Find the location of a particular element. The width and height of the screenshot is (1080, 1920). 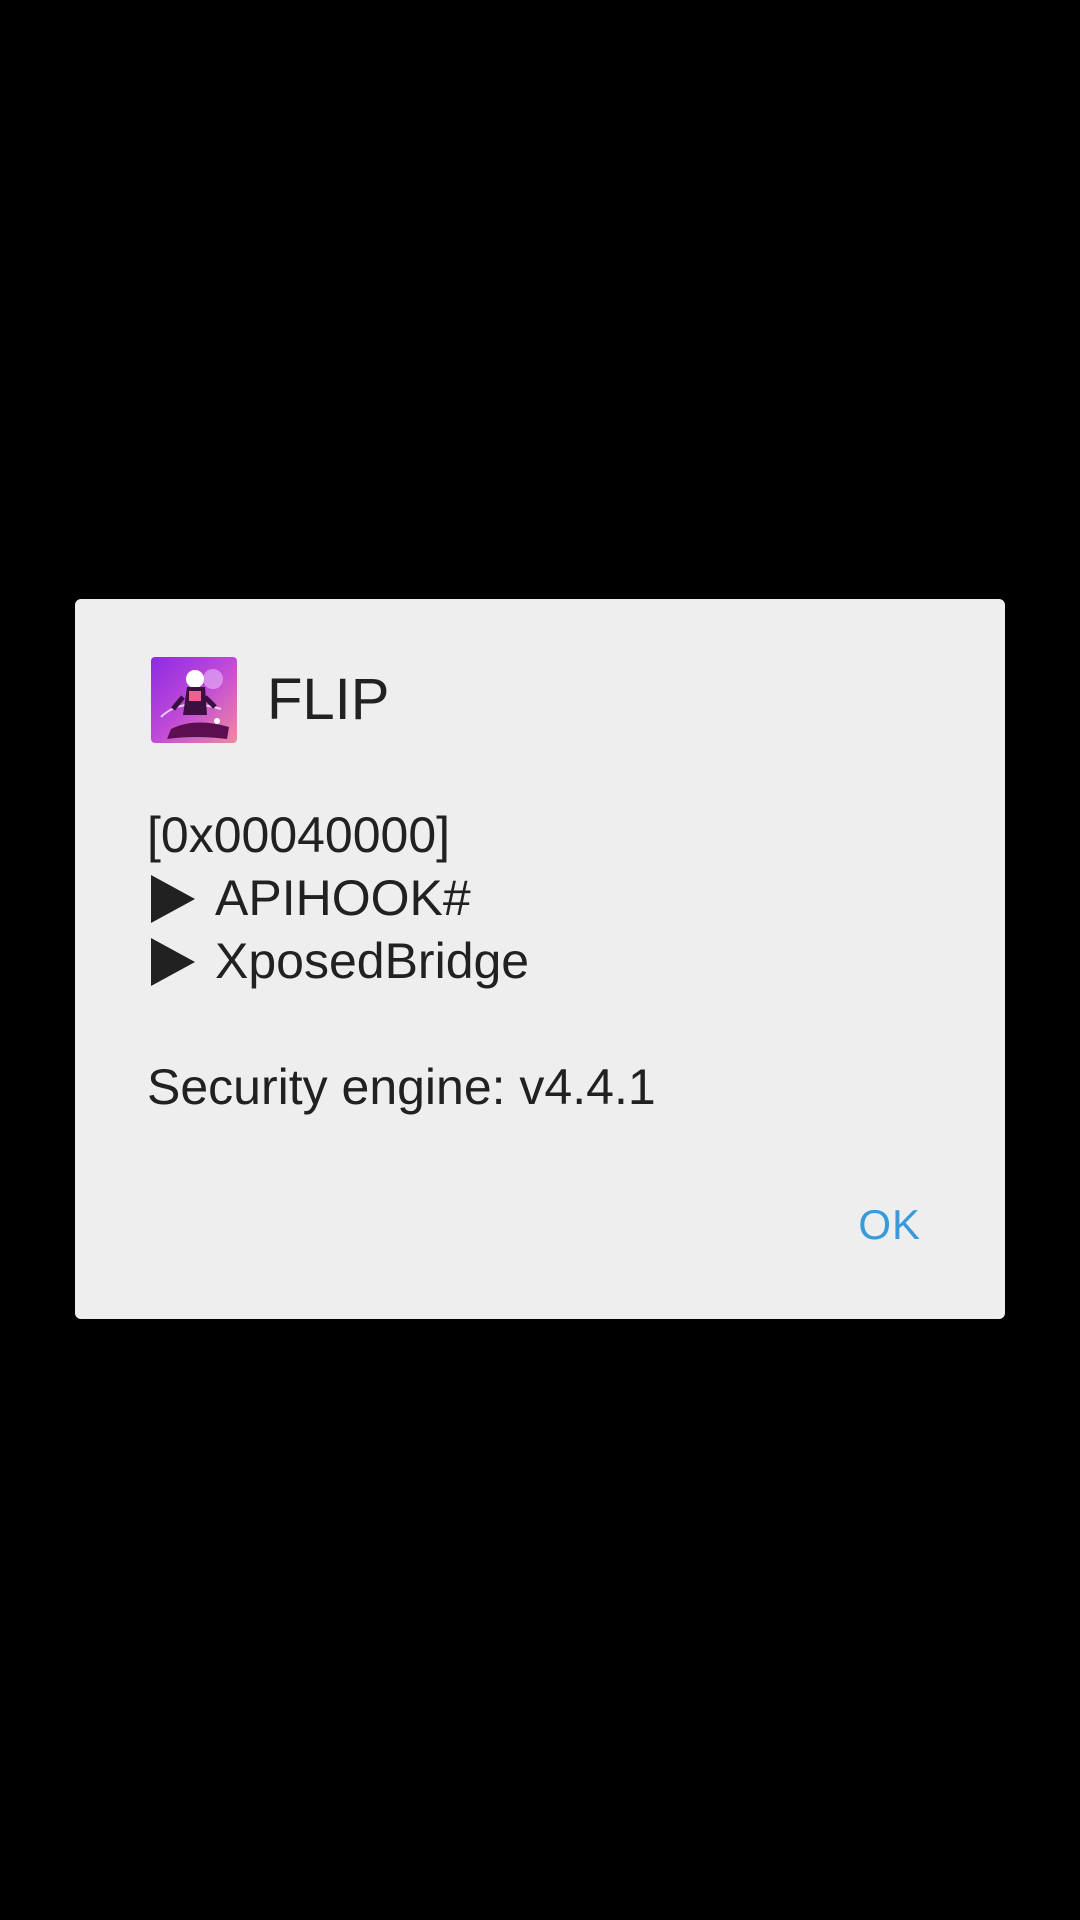

detection-apihook: APIHOOK# is located at coordinates (343, 898).